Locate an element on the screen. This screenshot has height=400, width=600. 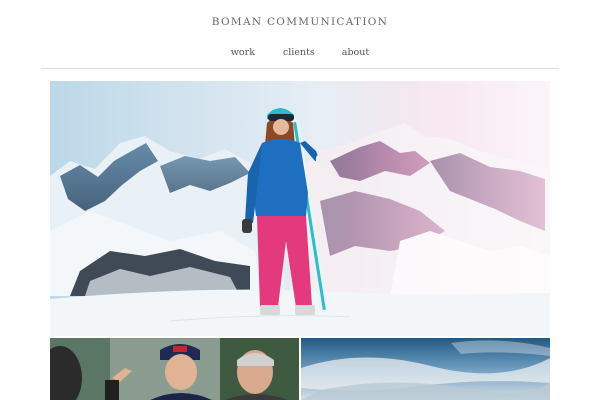
sky-photo-tile is located at coordinates (425, 369).